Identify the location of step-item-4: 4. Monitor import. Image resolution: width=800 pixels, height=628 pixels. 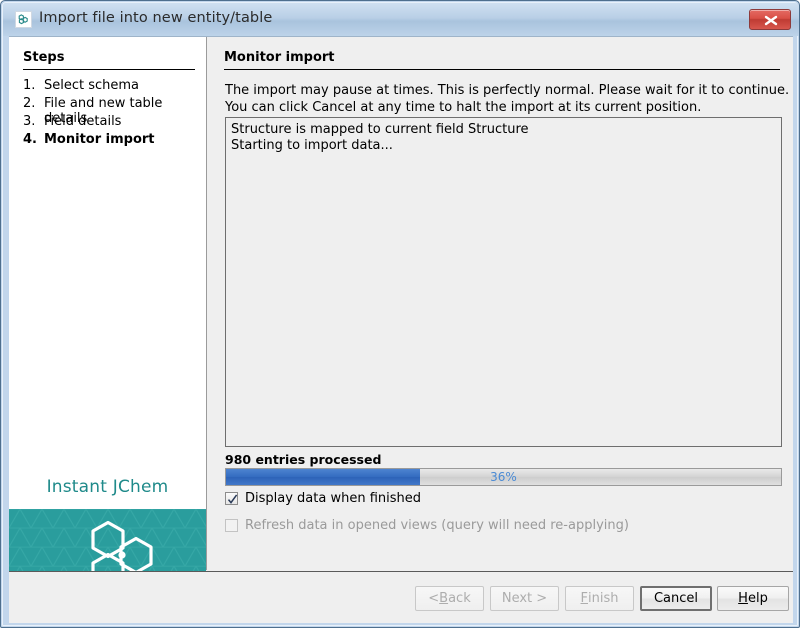
(113, 141).